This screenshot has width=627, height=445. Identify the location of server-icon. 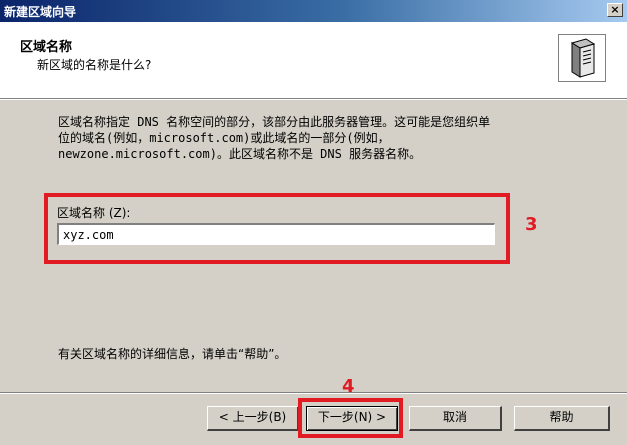
(582, 58).